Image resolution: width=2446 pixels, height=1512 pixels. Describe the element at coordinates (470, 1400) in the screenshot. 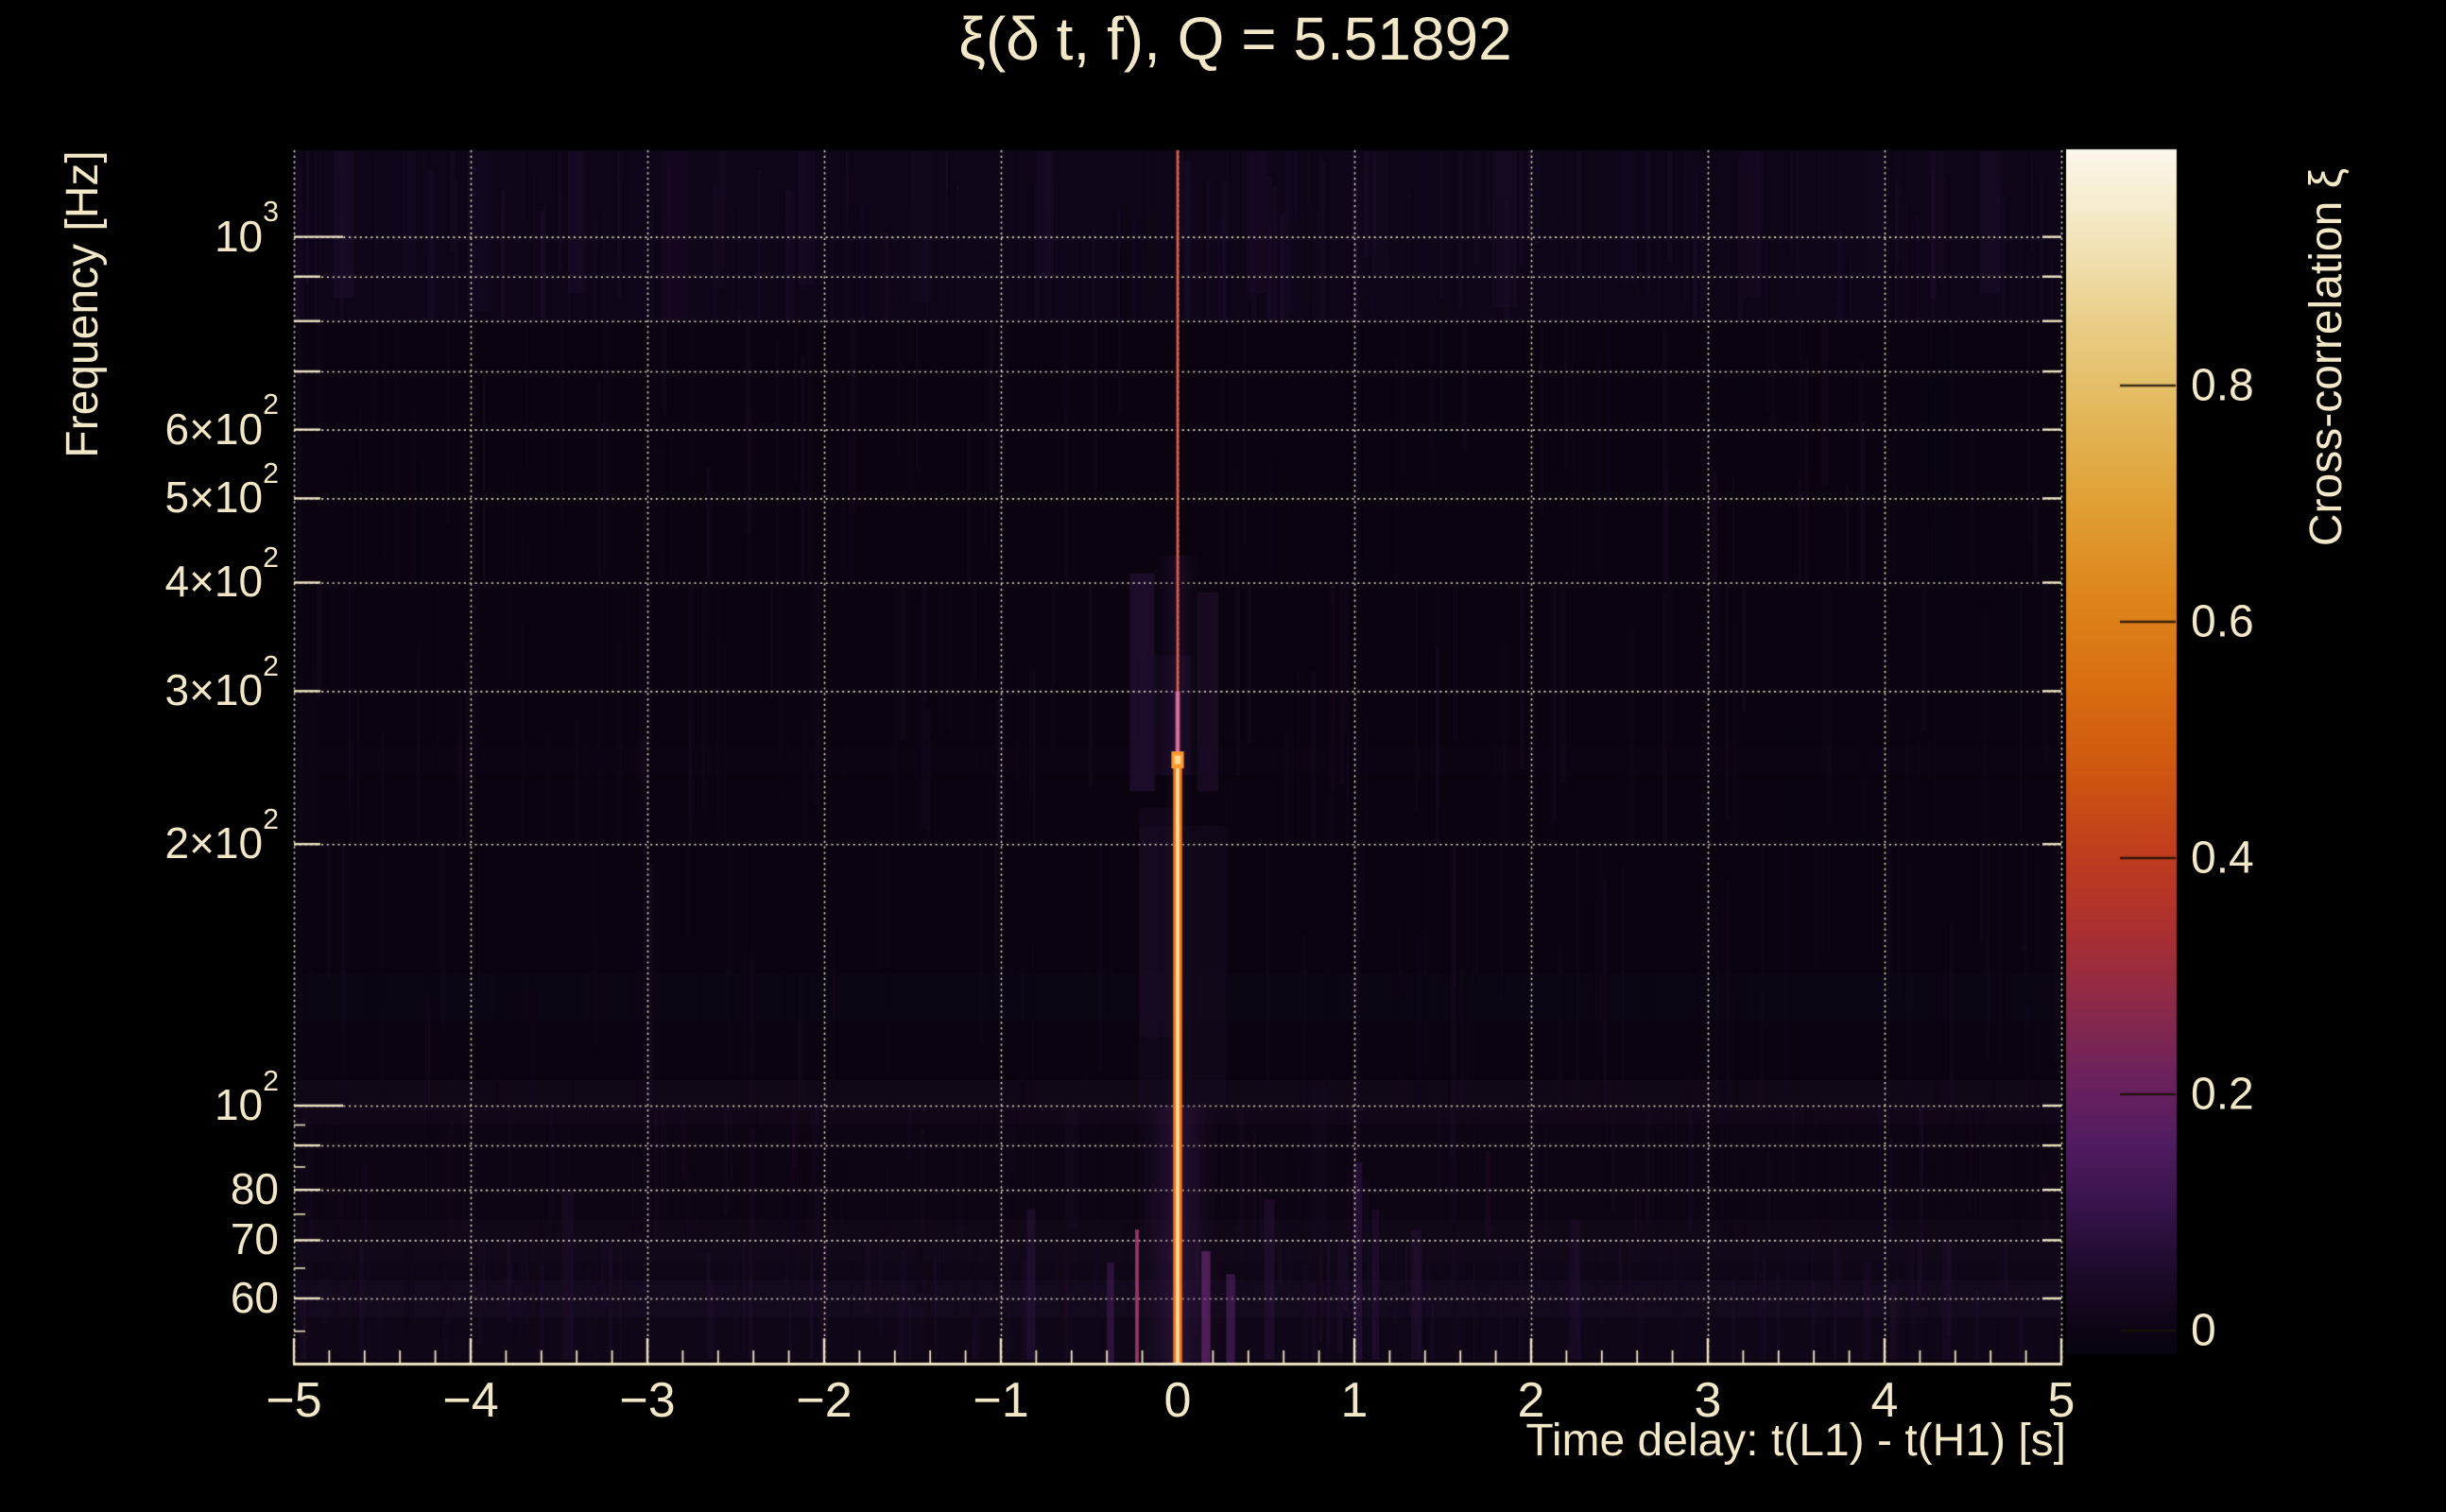

I see `x-tick-label: −4` at that location.